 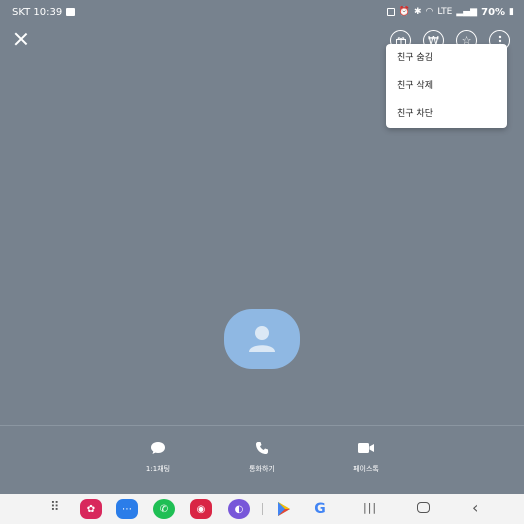 What do you see at coordinates (511, 12) in the screenshot?
I see `battery-icon: ▮` at bounding box center [511, 12].